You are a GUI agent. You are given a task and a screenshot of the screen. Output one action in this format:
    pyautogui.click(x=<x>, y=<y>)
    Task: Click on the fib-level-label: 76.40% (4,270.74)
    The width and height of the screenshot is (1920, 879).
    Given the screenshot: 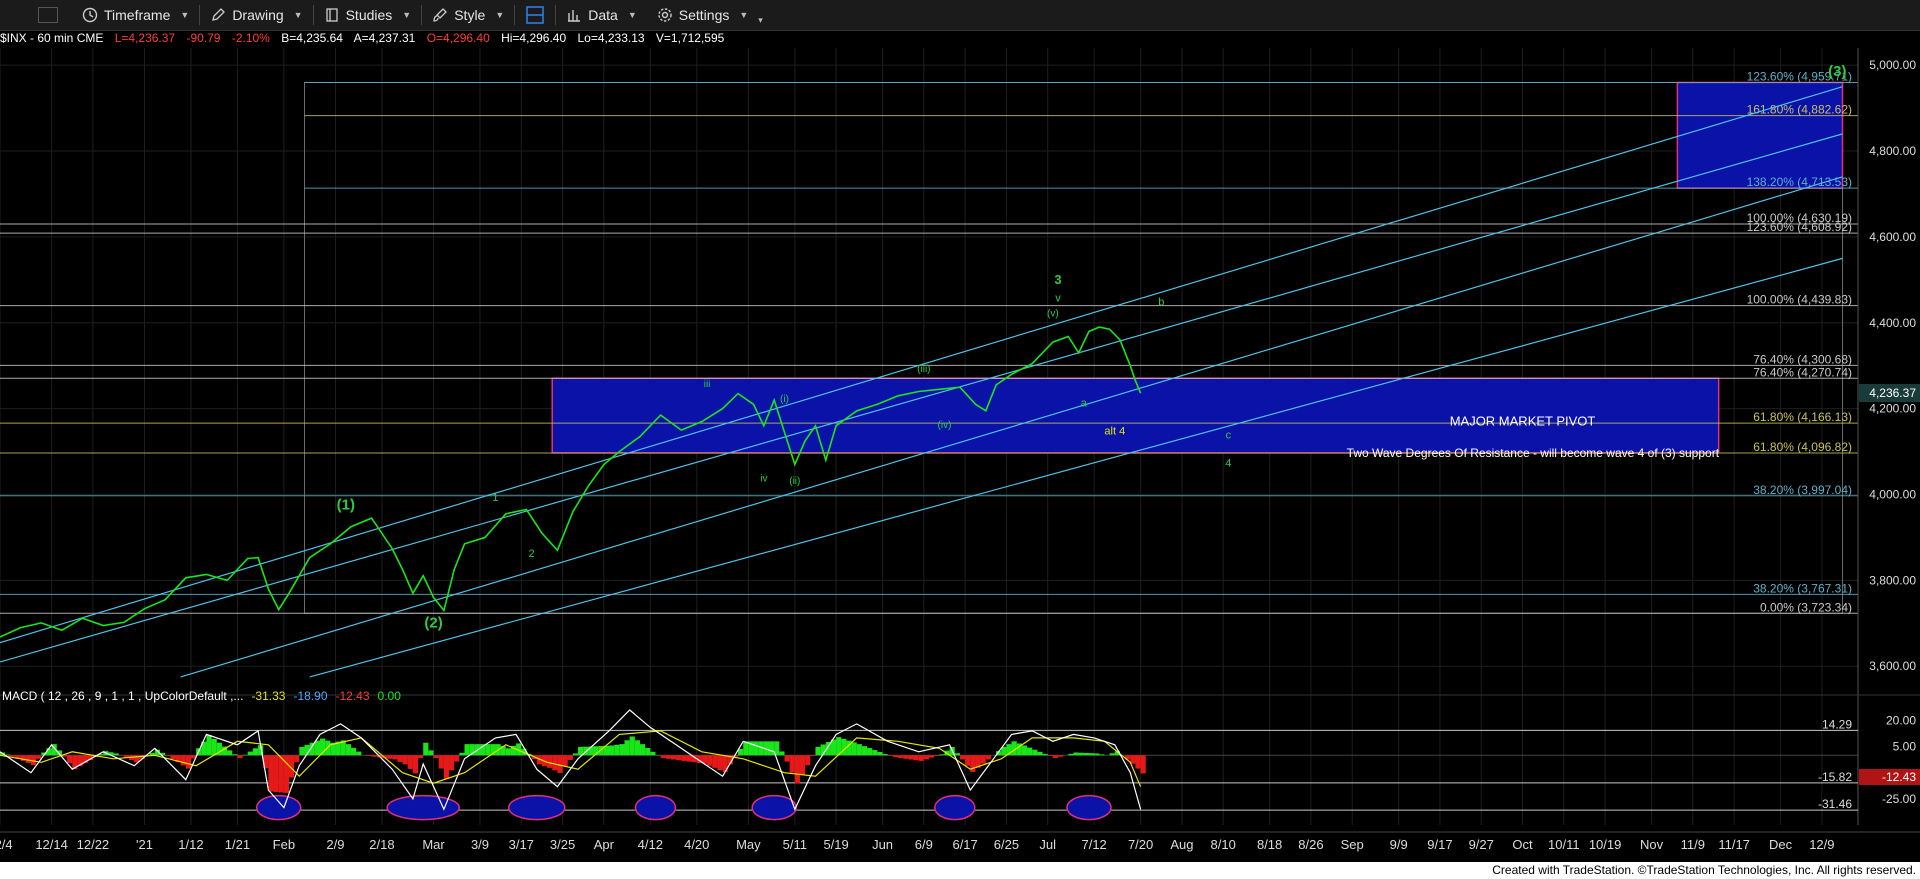 What is the action you would take?
    pyautogui.click(x=1802, y=372)
    